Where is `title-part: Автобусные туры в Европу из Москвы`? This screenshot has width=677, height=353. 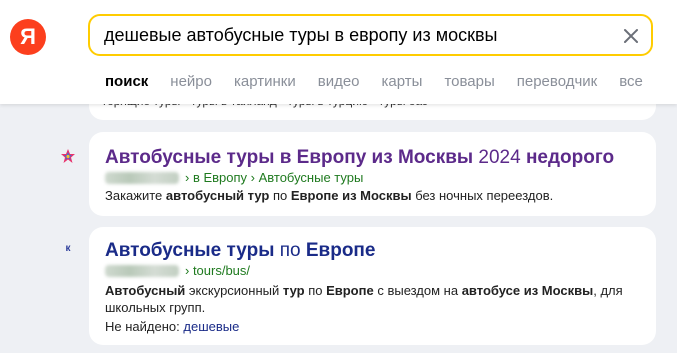 title-part: Автобусные туры в Европу из Москвы is located at coordinates (289, 157).